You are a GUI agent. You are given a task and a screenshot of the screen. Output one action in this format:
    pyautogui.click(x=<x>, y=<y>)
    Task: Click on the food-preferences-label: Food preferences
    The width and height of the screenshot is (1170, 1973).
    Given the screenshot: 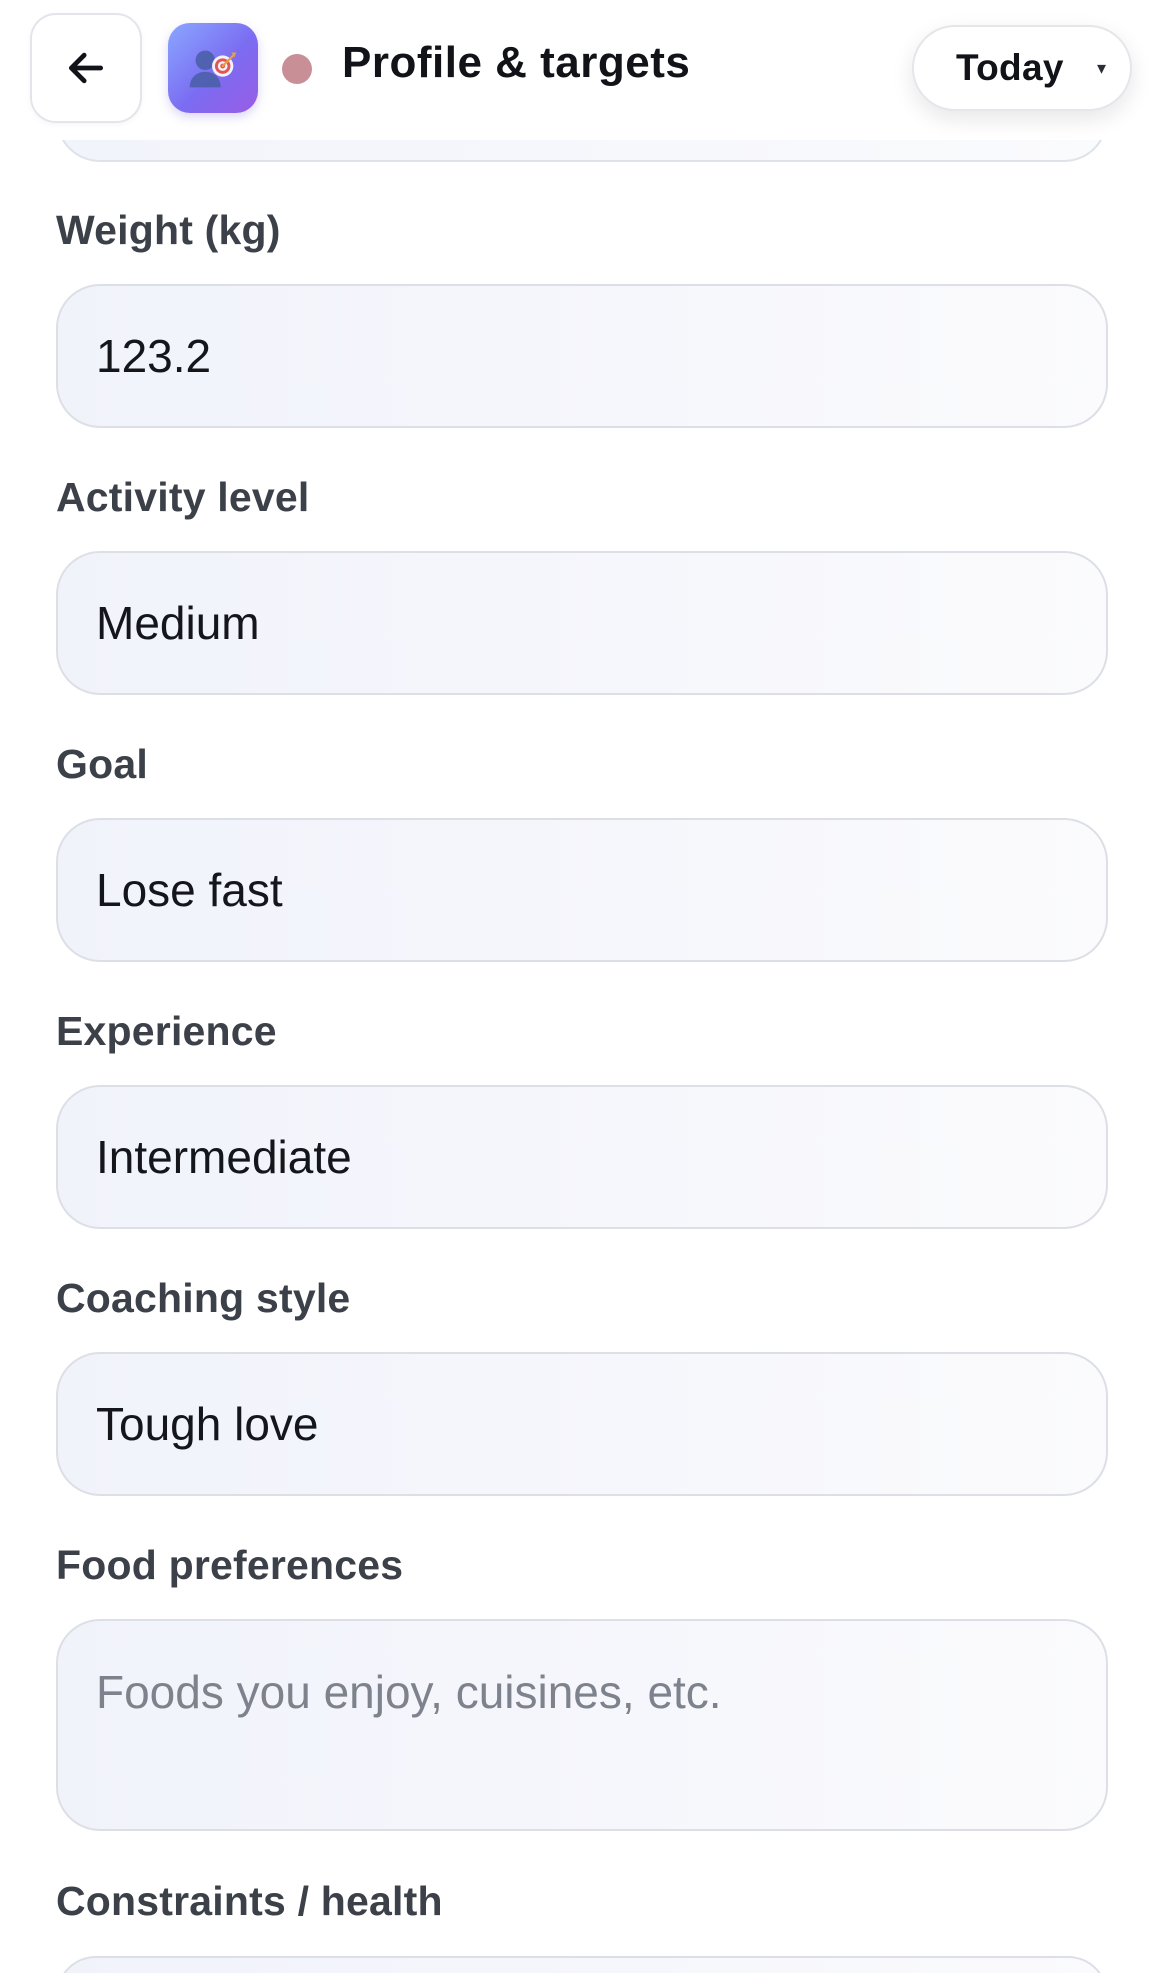 What is the action you would take?
    pyautogui.click(x=230, y=1565)
    